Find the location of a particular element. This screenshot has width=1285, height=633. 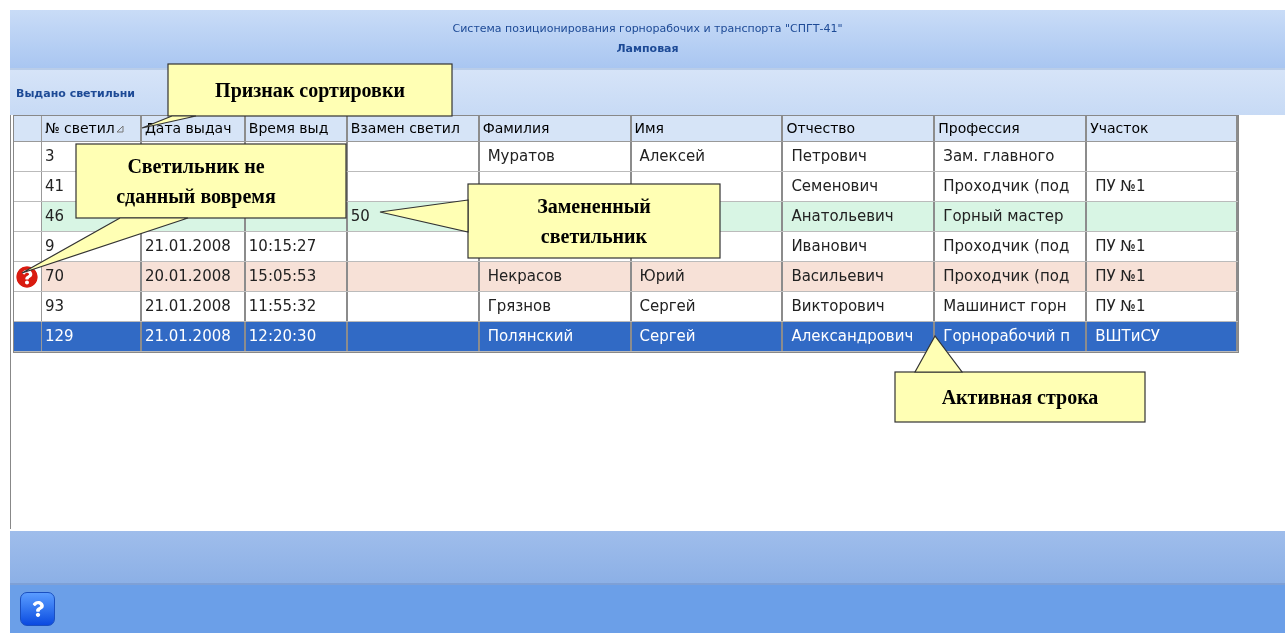

table-cell-text: Семенович is located at coordinates (835, 187).